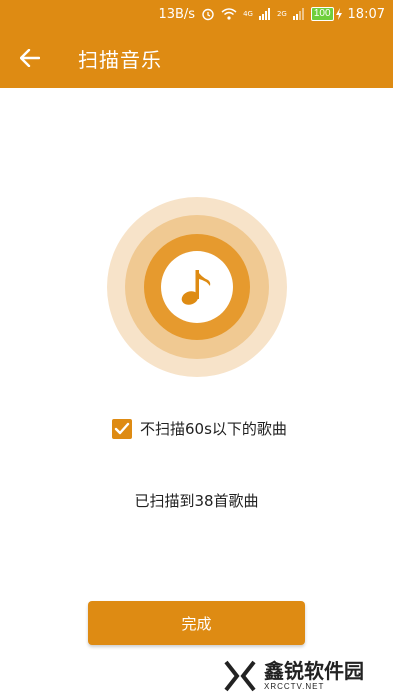 This screenshot has width=393, height=700. What do you see at coordinates (196, 623) in the screenshot?
I see `done-button: 完成` at bounding box center [196, 623].